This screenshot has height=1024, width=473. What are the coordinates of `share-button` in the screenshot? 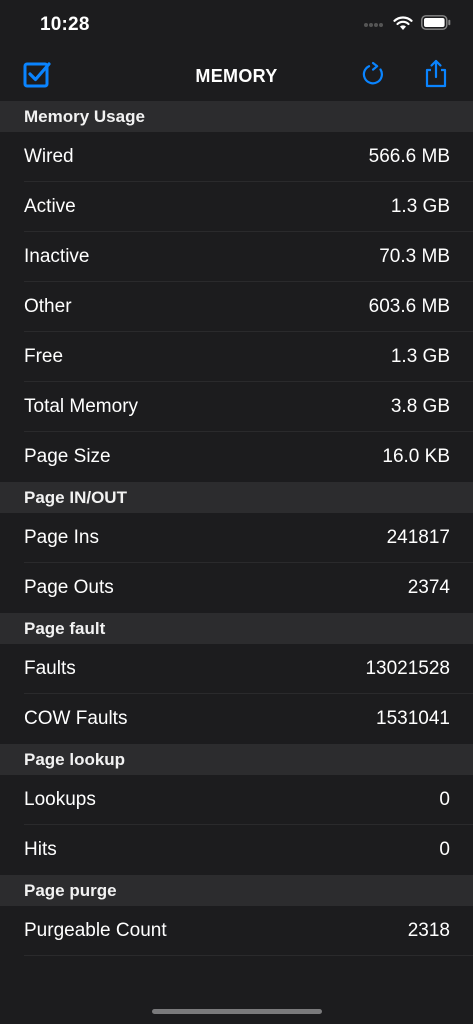 It's located at (436, 76).